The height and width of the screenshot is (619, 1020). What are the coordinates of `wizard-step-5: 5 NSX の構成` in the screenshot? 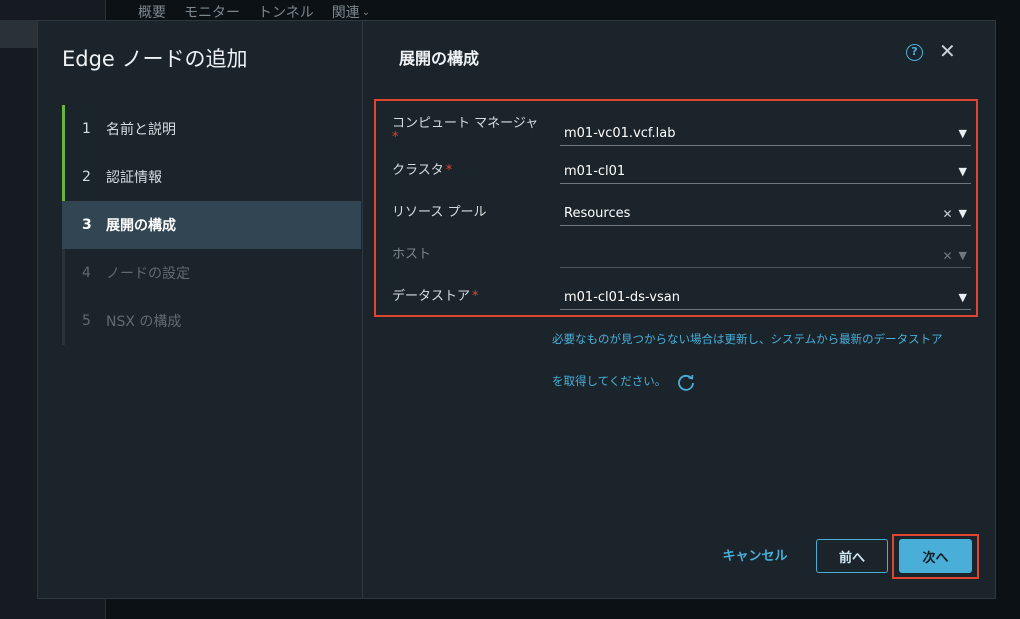 It's located at (211, 321).